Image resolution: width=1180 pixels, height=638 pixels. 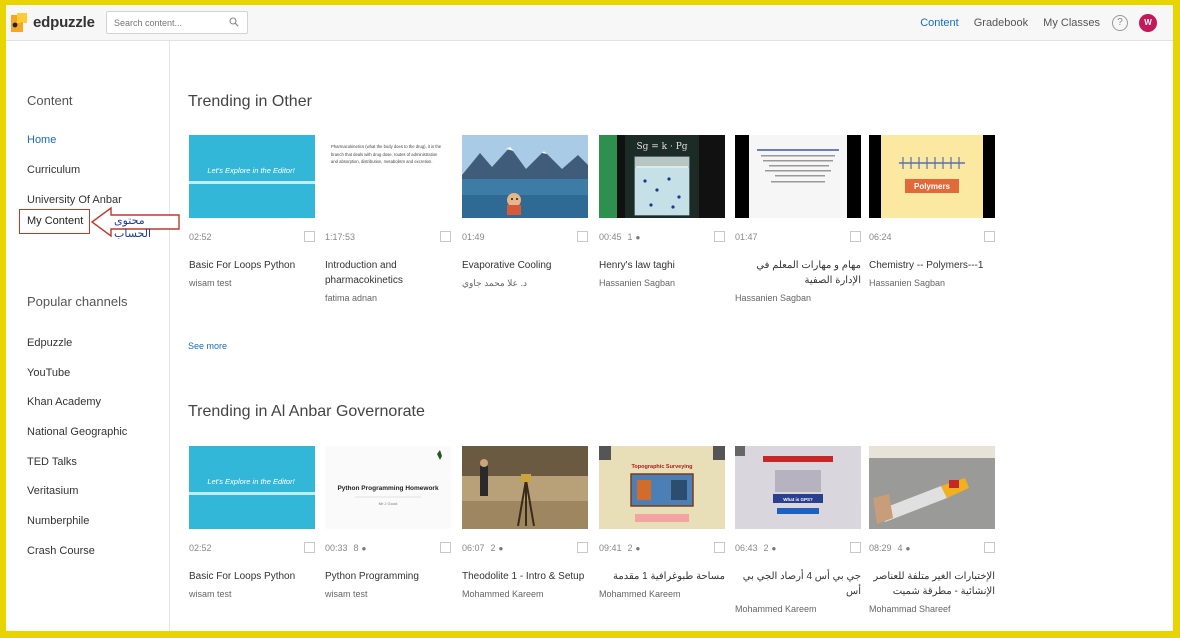 I want to click on video-meta: 08:29 4 ●, so click(x=932, y=548).